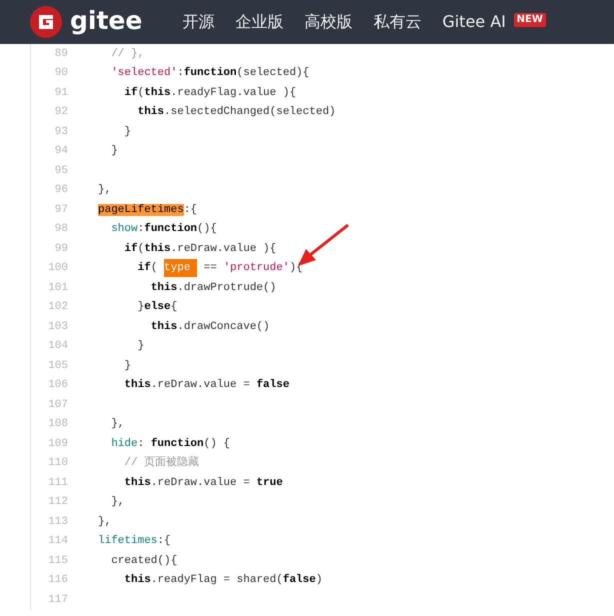 This screenshot has width=614, height=616. What do you see at coordinates (57, 385) in the screenshot?
I see `line-number: 106` at bounding box center [57, 385].